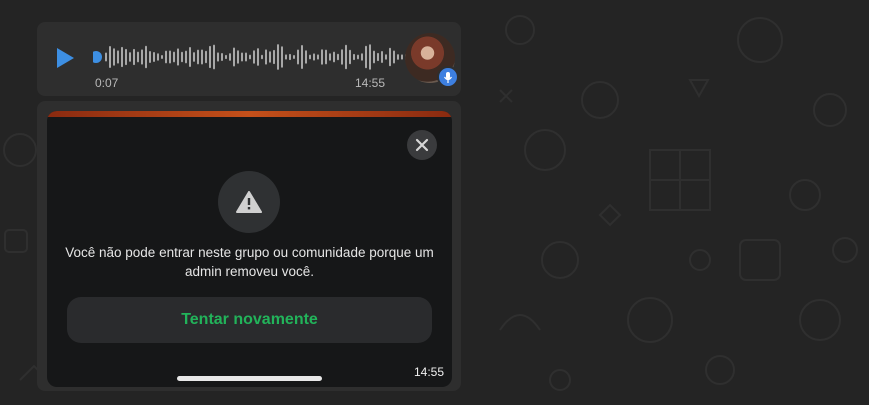 This screenshot has width=869, height=405. I want to click on playback-position-dot, so click(97, 57).